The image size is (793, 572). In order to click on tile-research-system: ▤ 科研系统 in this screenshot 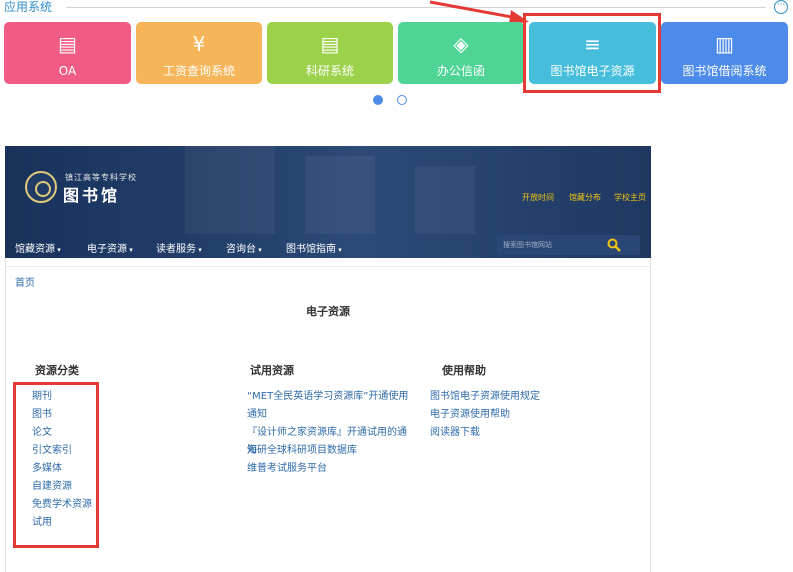, I will do `click(330, 53)`.